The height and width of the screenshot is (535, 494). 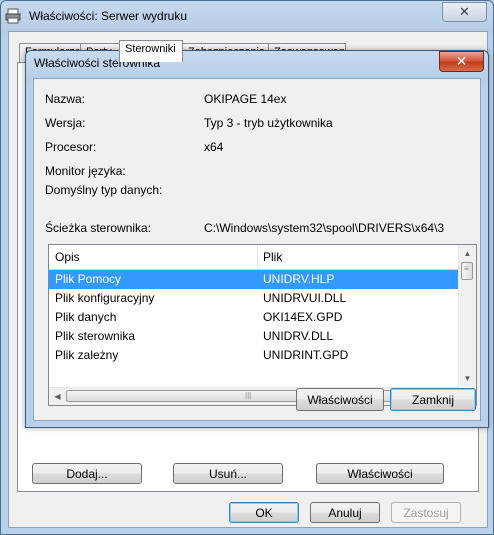 What do you see at coordinates (87, 355) in the screenshot?
I see `item-description: Plik zależny` at bounding box center [87, 355].